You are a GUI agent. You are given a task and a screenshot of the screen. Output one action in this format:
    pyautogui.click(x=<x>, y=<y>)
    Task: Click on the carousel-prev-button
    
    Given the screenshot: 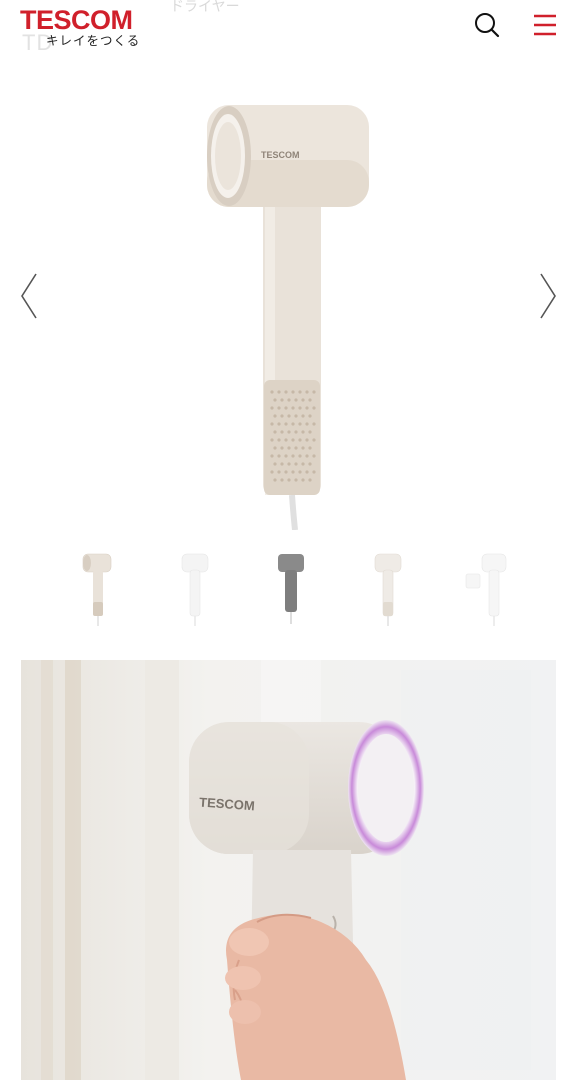 What is the action you would take?
    pyautogui.click(x=29, y=296)
    